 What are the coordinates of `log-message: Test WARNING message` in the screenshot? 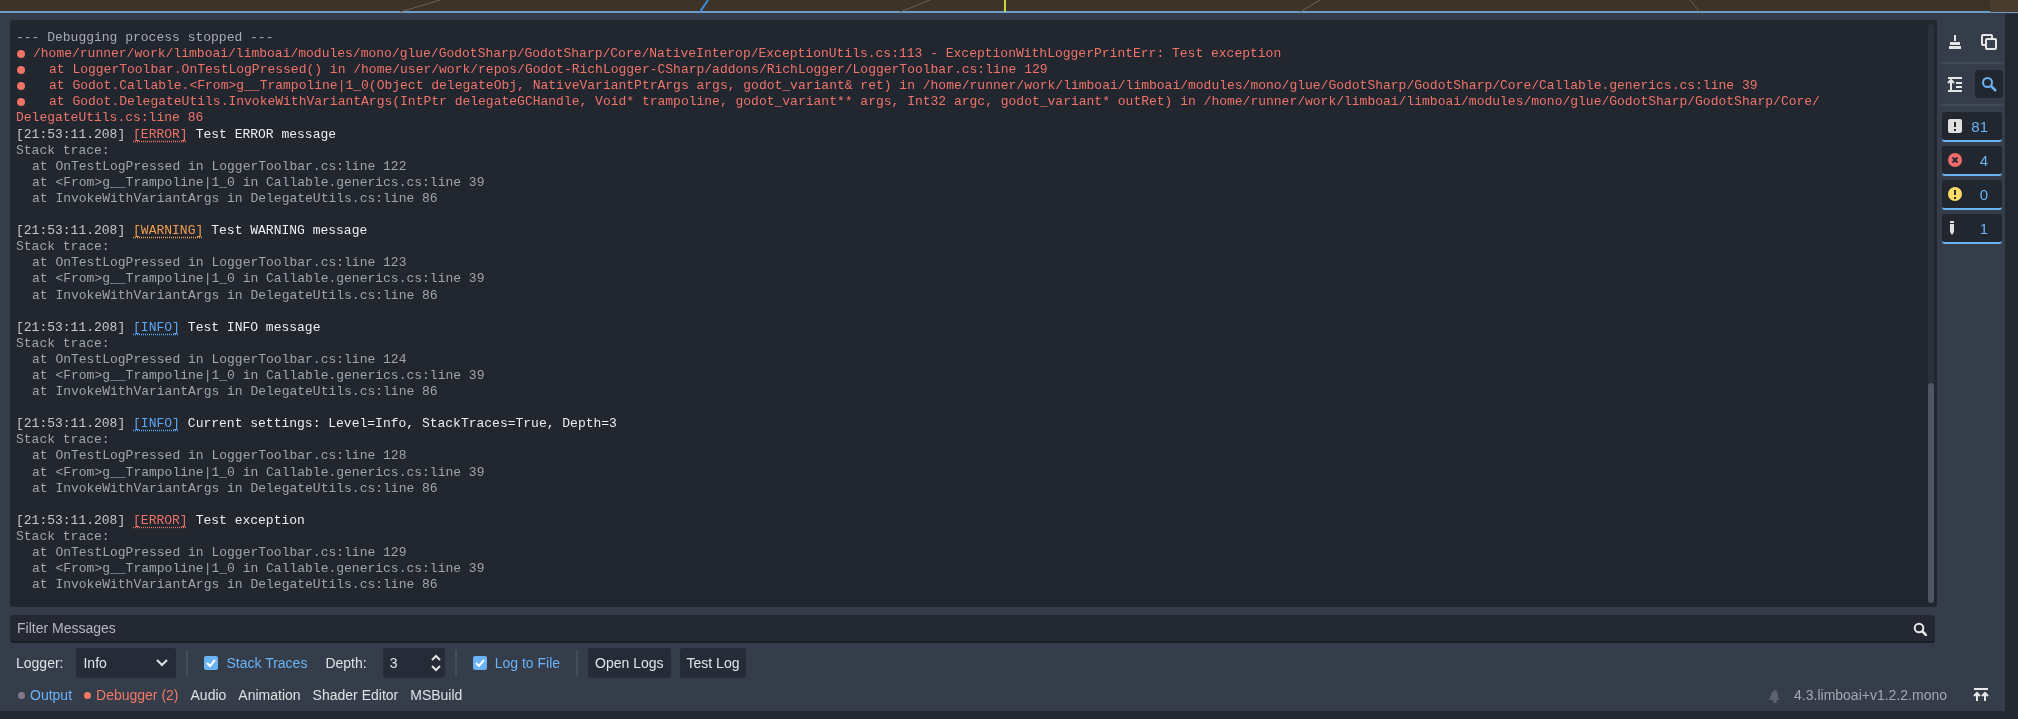 It's located at (289, 231).